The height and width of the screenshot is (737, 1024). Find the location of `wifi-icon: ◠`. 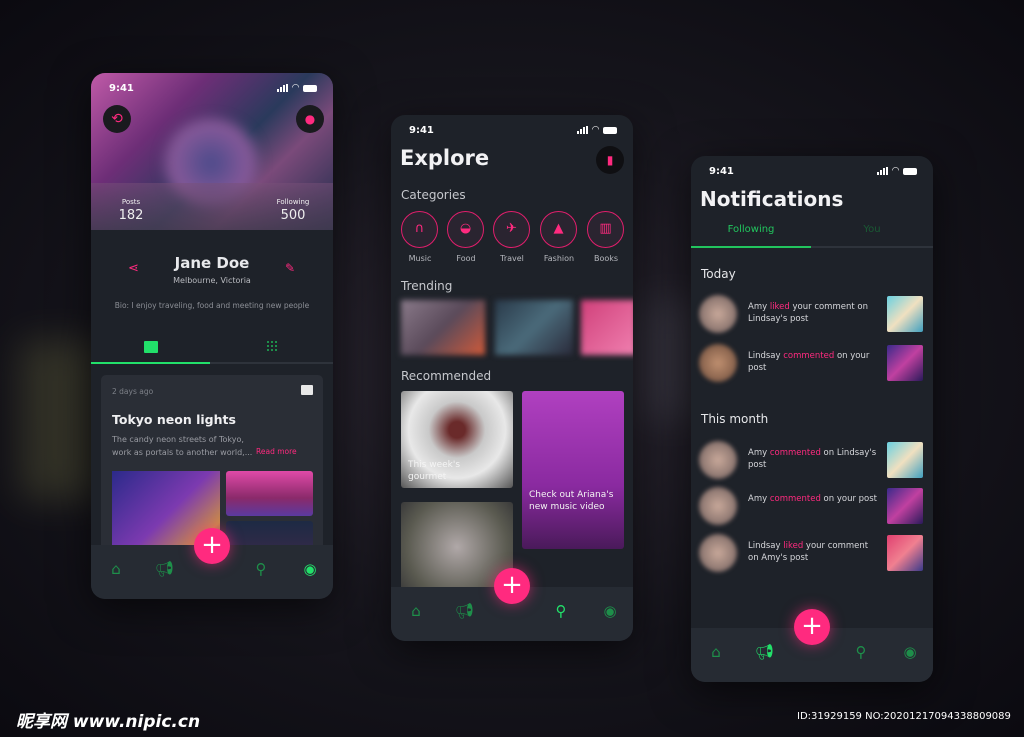

wifi-icon: ◠ is located at coordinates (295, 88).